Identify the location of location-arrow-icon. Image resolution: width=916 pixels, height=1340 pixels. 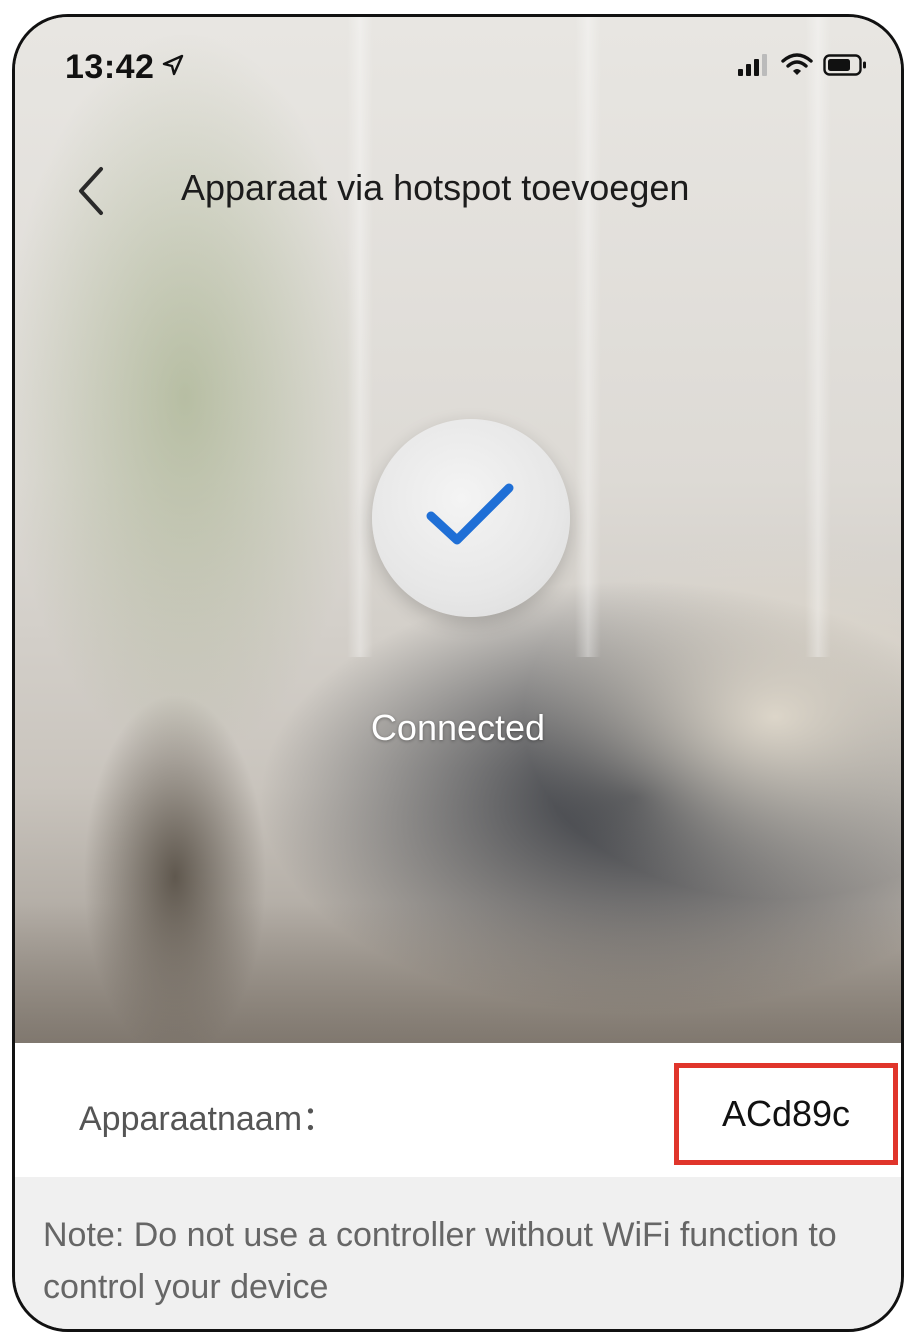
(173, 67).